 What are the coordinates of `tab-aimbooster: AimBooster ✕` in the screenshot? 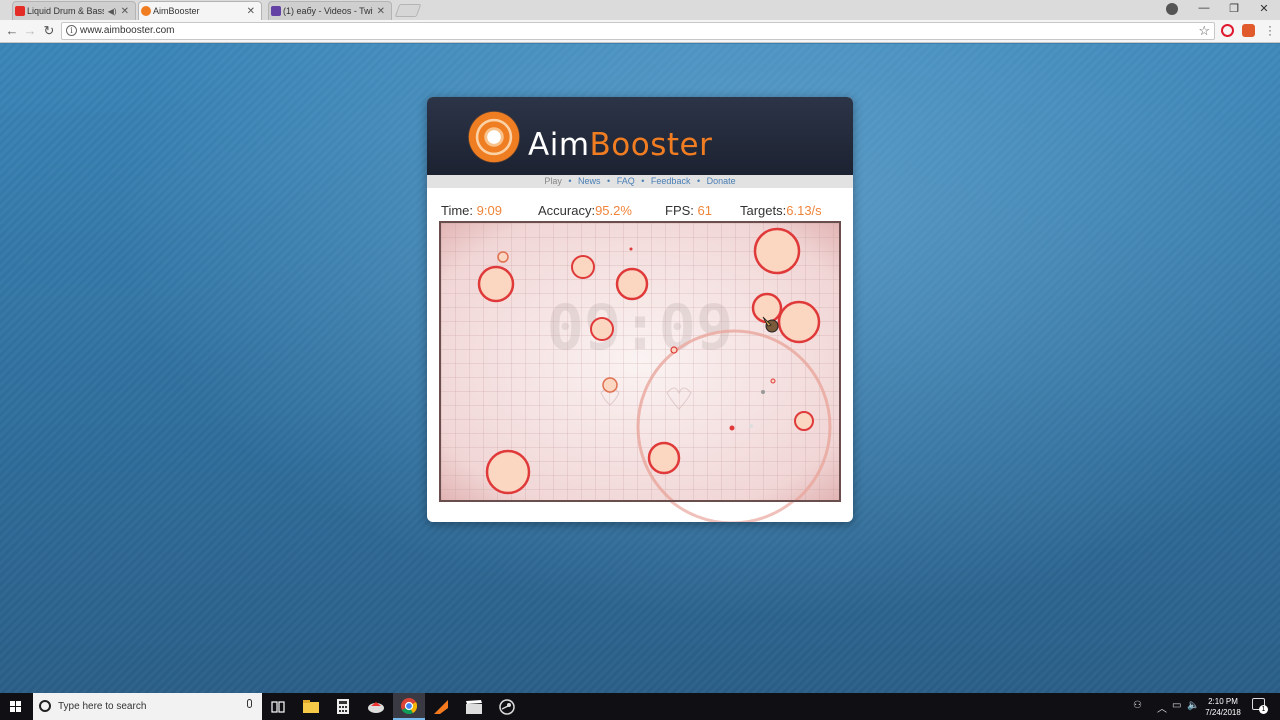 It's located at (200, 10).